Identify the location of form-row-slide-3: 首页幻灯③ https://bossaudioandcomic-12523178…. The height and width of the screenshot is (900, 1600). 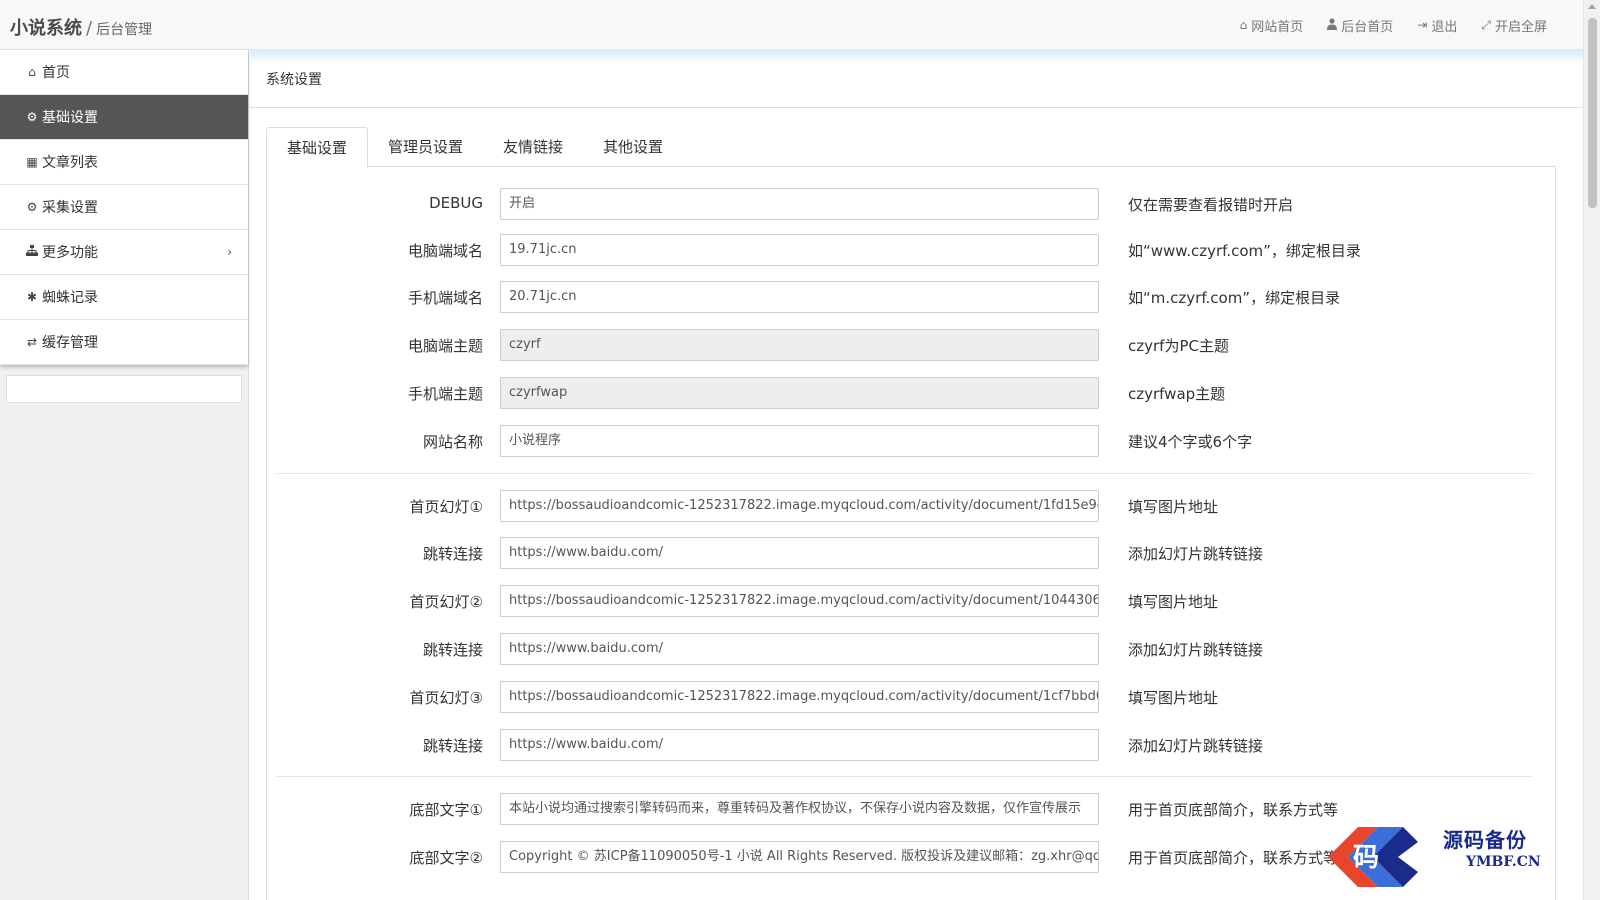
(912, 698).